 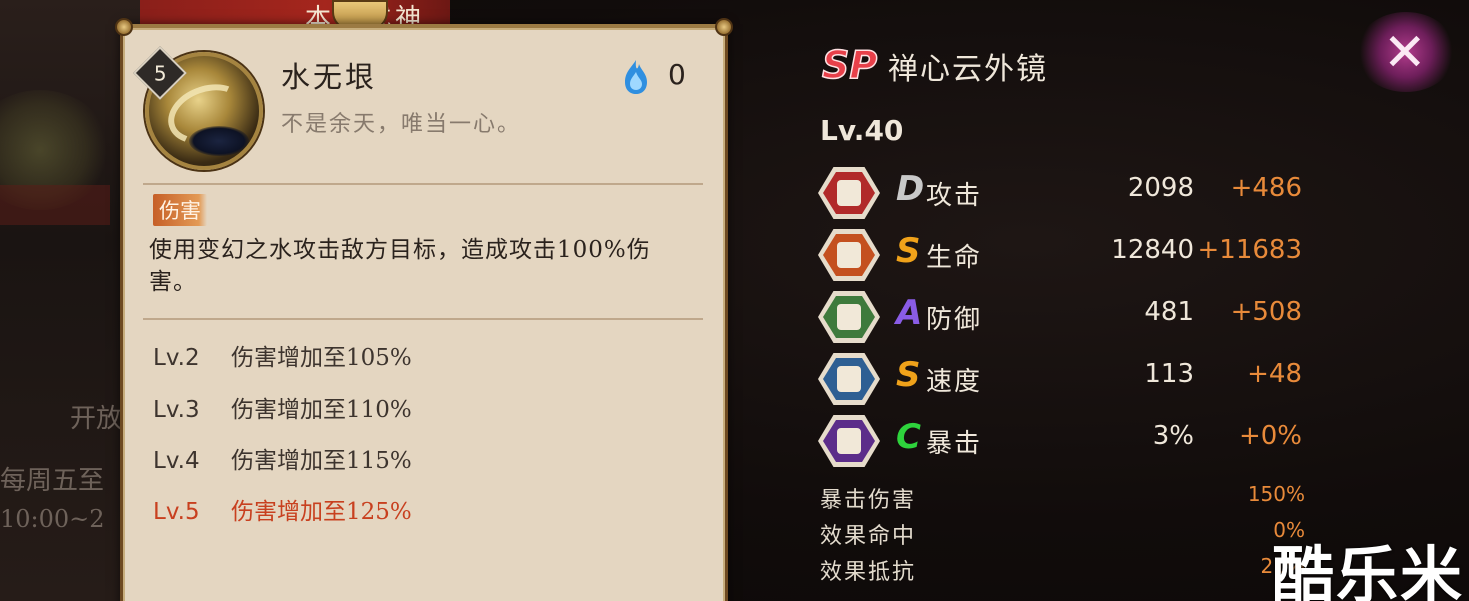 I want to click on stat-grade: A, so click(x=909, y=313).